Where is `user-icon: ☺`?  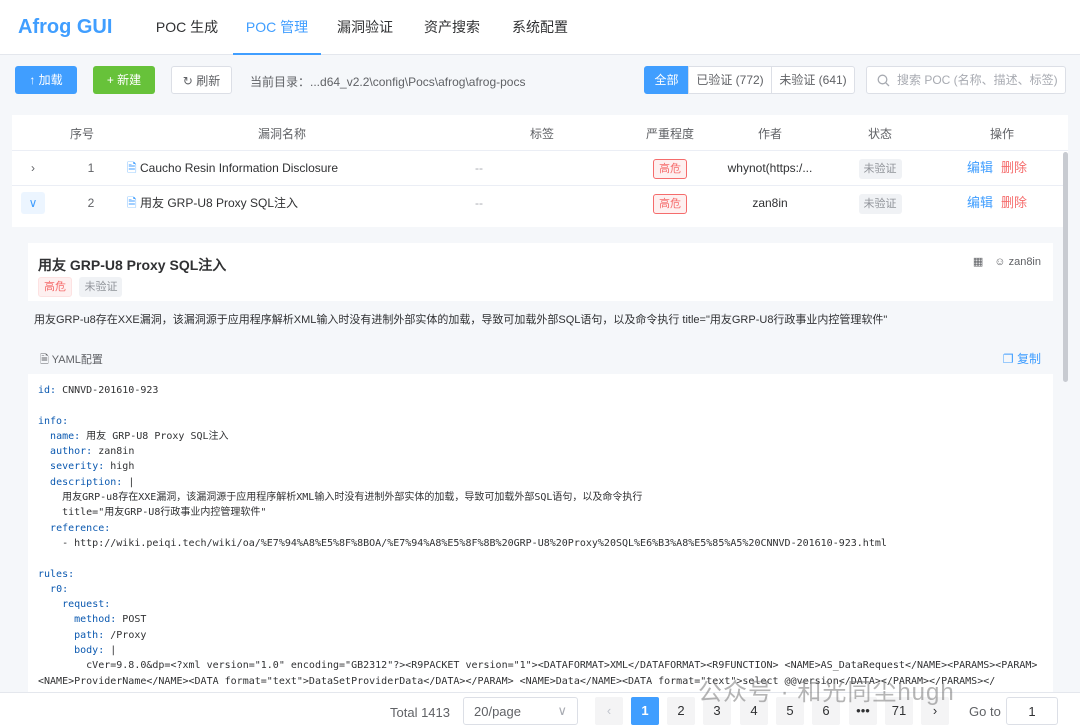
user-icon: ☺ is located at coordinates (1000, 262).